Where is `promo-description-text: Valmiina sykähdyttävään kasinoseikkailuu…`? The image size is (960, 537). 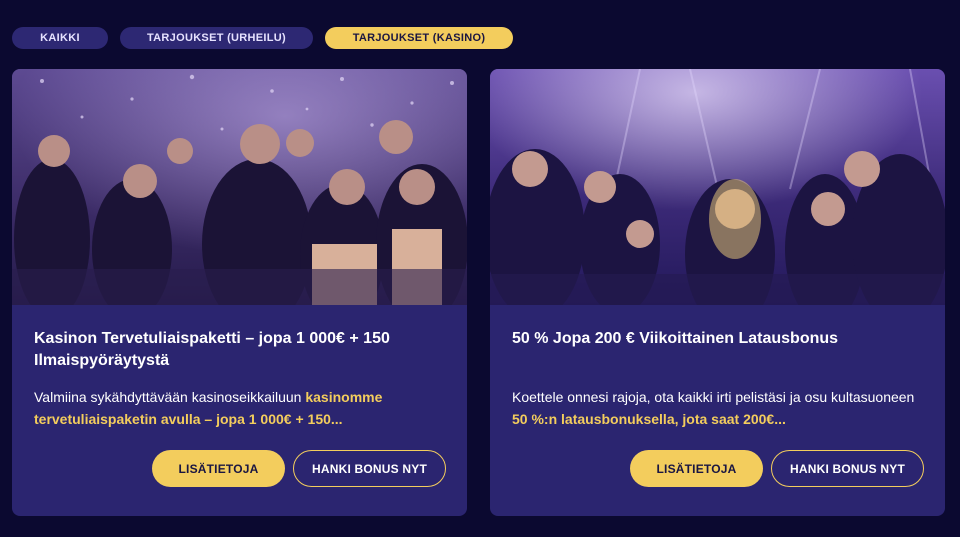
promo-description-text: Valmiina sykähdyttävään kasinoseikkailuu… is located at coordinates (170, 397).